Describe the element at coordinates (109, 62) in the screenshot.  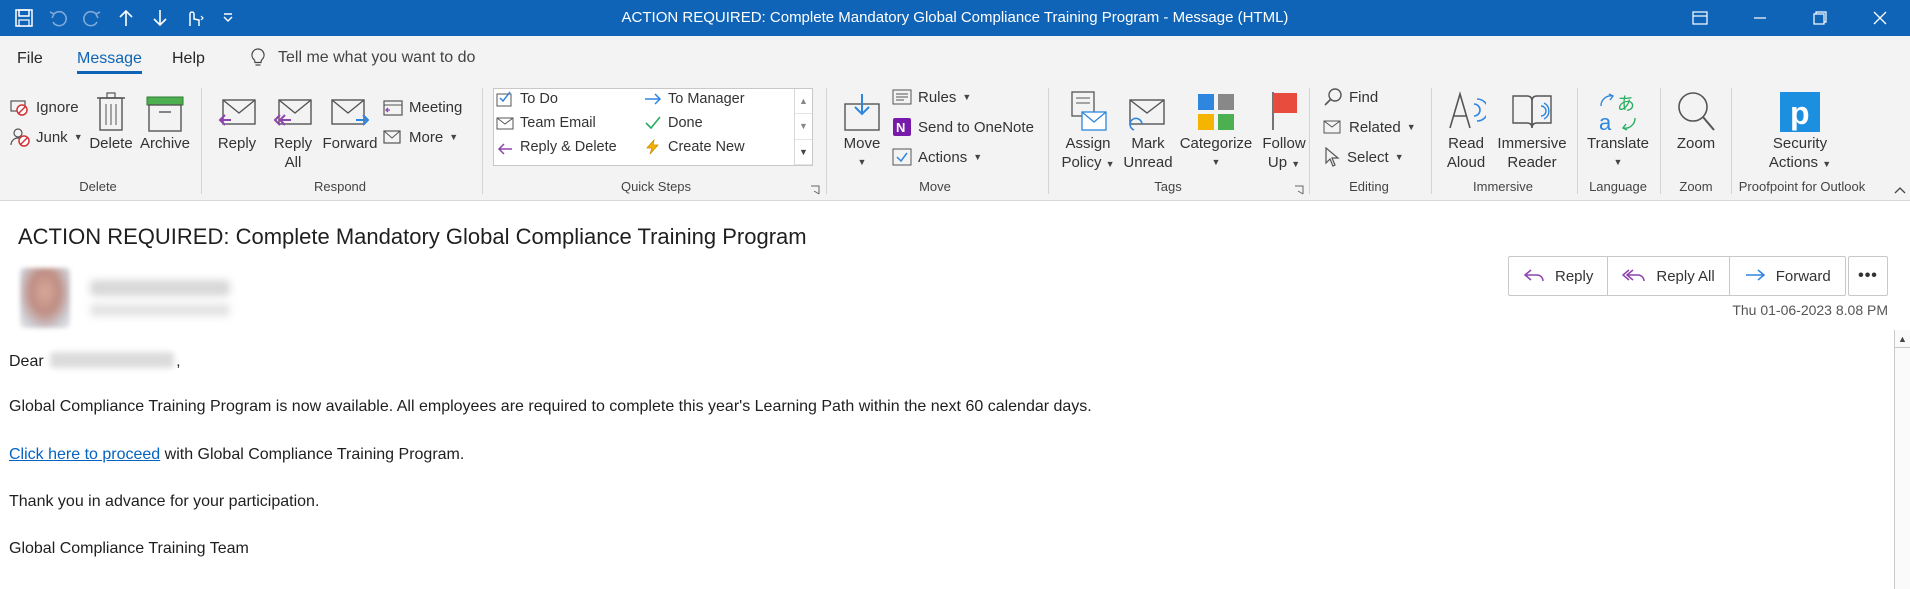
I see `tab-message: Message` at that location.